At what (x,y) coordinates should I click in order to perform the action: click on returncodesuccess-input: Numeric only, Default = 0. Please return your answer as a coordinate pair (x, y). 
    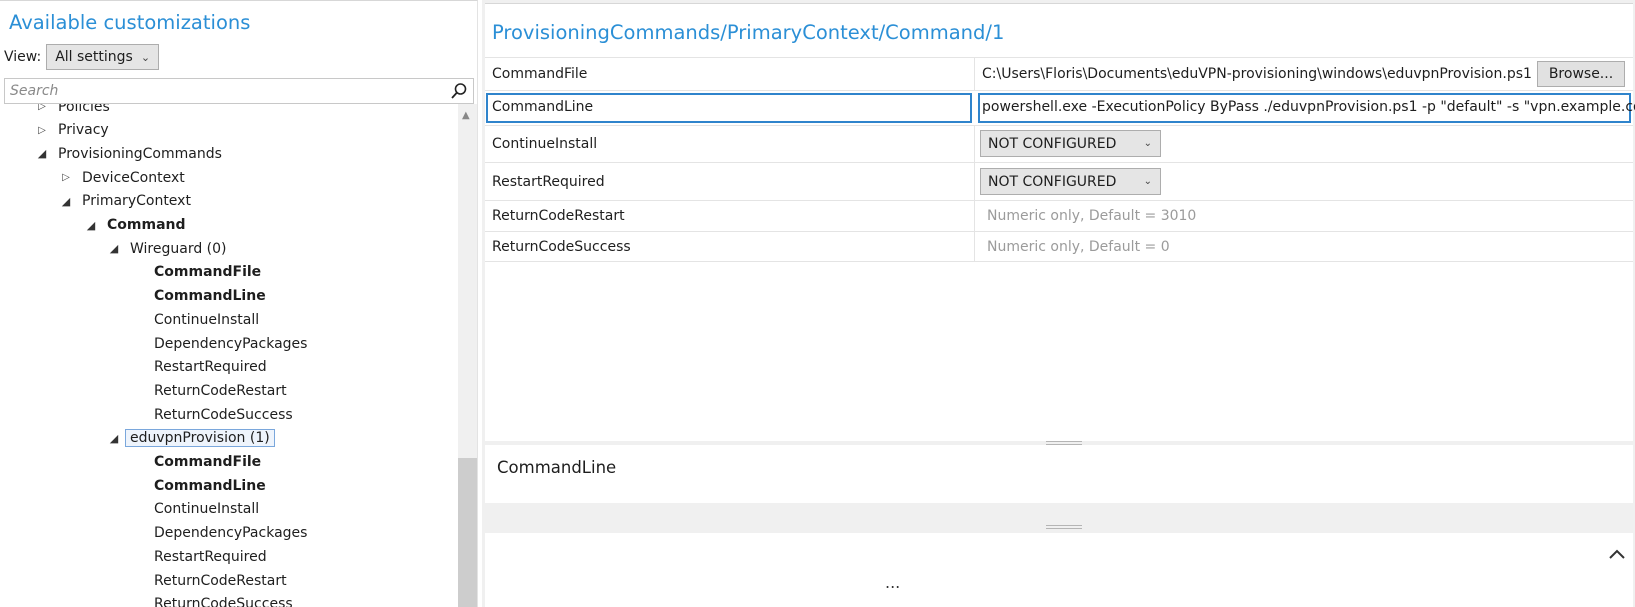
    Looking at the image, I should click on (1078, 247).